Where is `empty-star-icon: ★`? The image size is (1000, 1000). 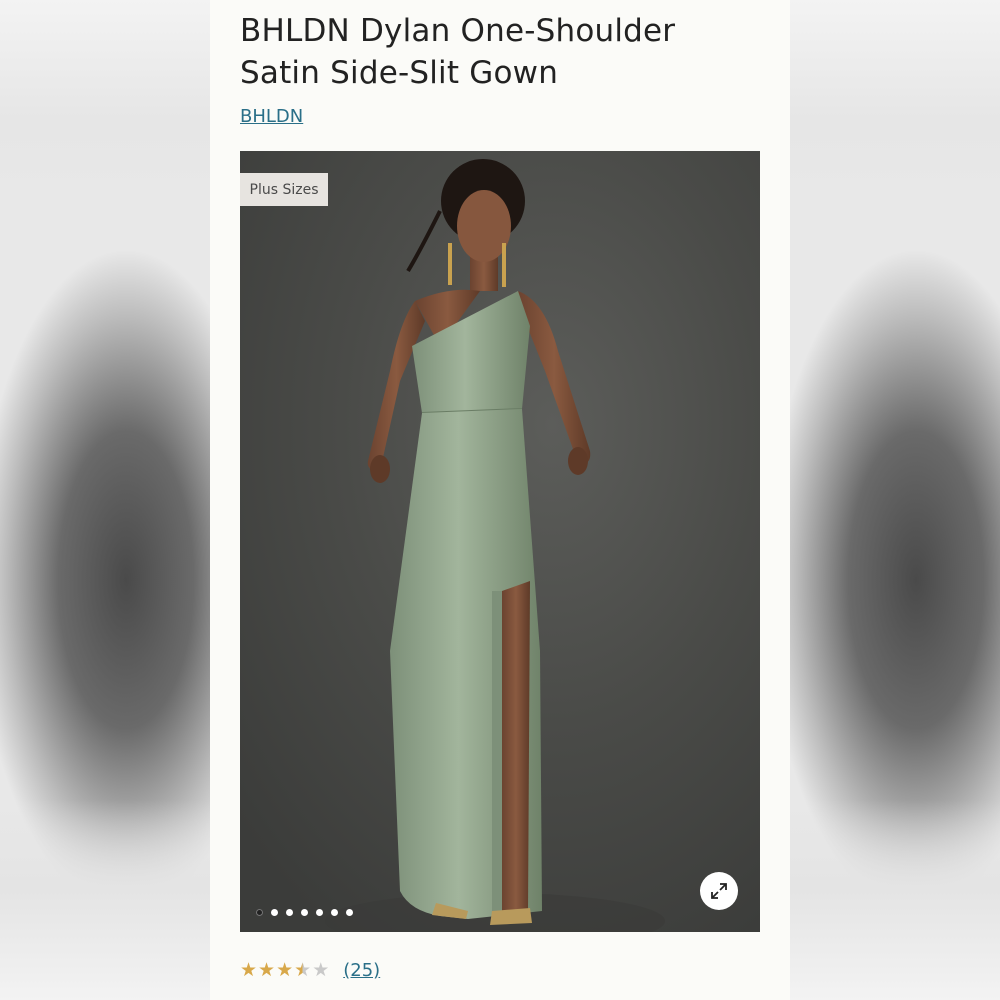
empty-star-icon: ★ is located at coordinates (321, 970).